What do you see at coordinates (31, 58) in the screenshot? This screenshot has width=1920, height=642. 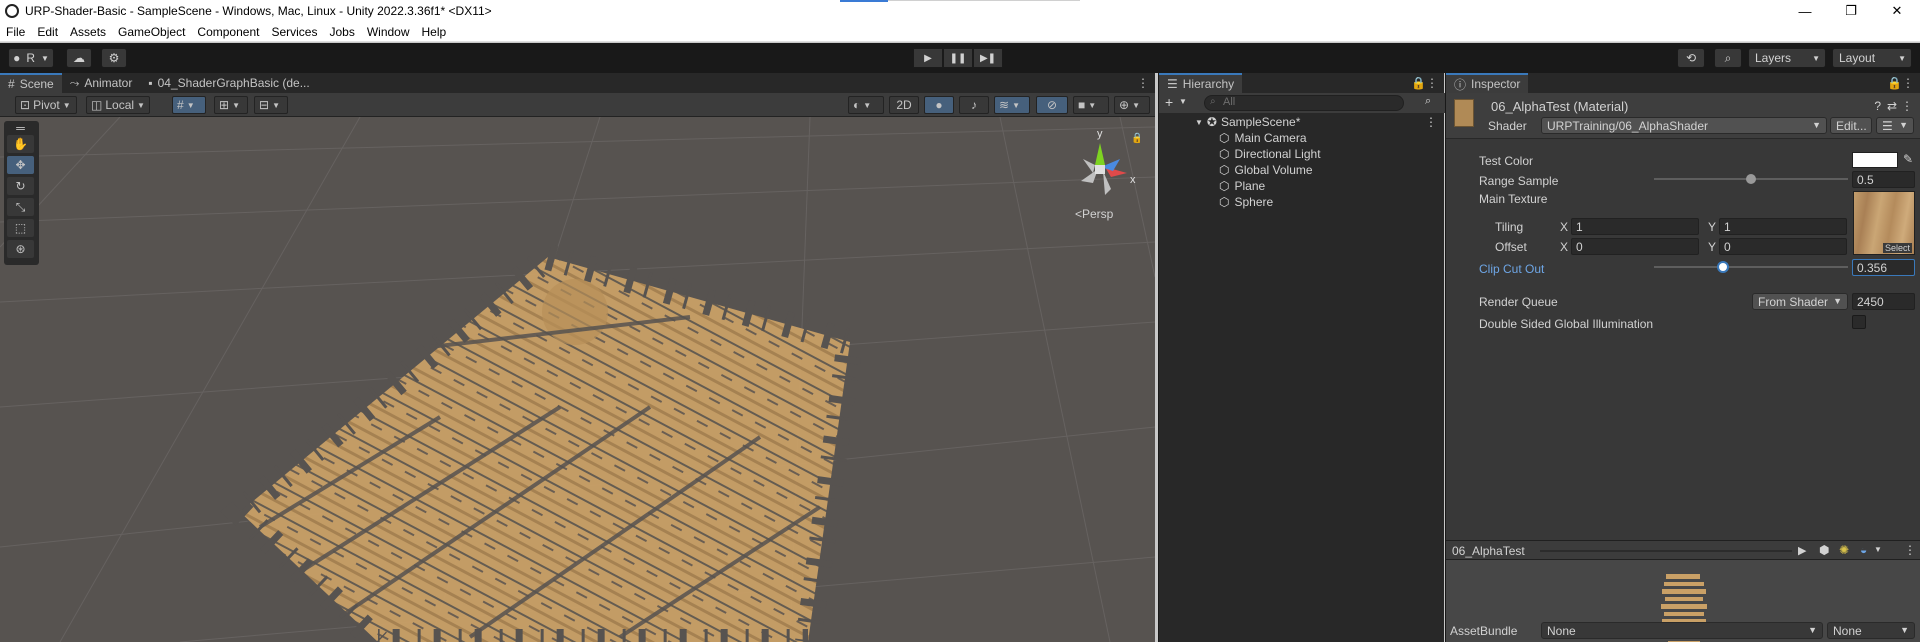 I see `account-button: ● R ▼` at bounding box center [31, 58].